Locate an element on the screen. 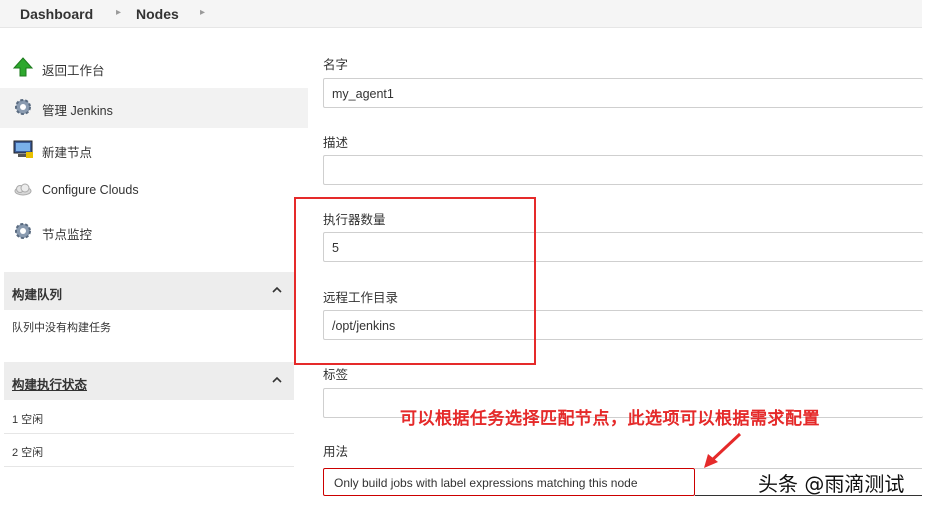 The height and width of the screenshot is (507, 944). name-input: my_agent1 is located at coordinates (623, 93).